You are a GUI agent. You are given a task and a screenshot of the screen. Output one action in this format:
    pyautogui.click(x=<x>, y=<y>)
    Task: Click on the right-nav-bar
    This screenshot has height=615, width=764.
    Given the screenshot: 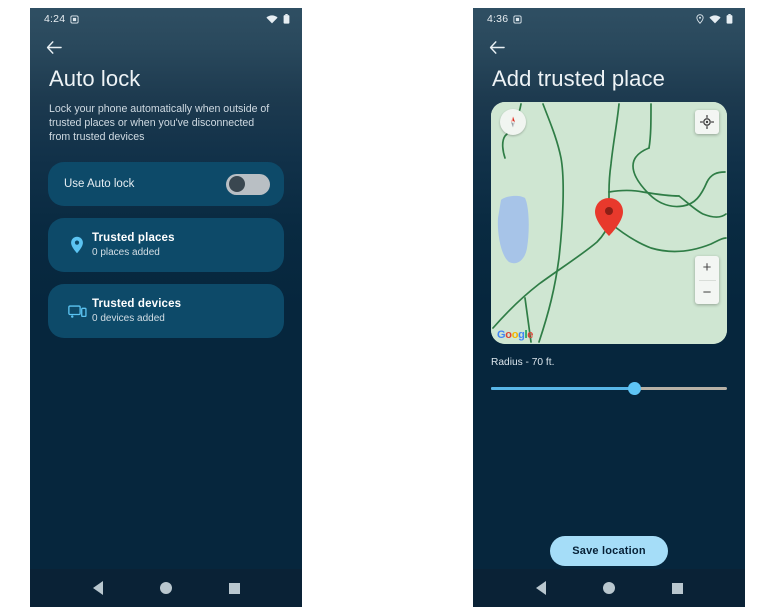 What is the action you would take?
    pyautogui.click(x=609, y=588)
    